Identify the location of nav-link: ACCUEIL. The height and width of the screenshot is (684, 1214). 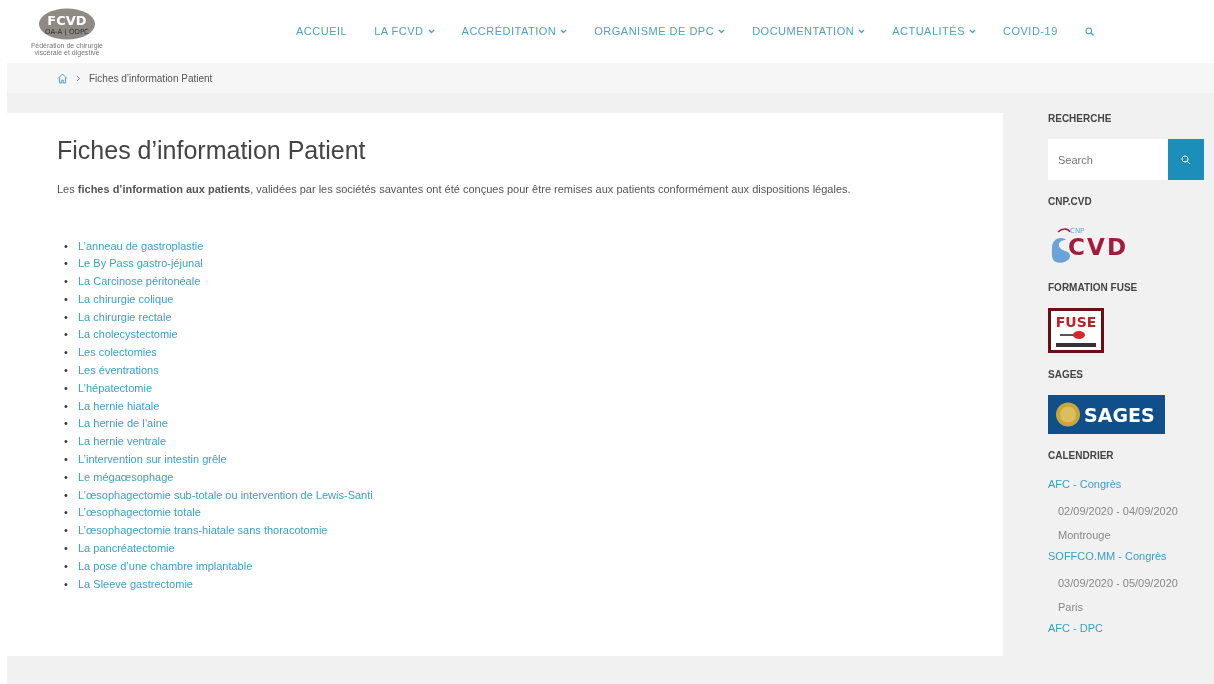
(322, 31).